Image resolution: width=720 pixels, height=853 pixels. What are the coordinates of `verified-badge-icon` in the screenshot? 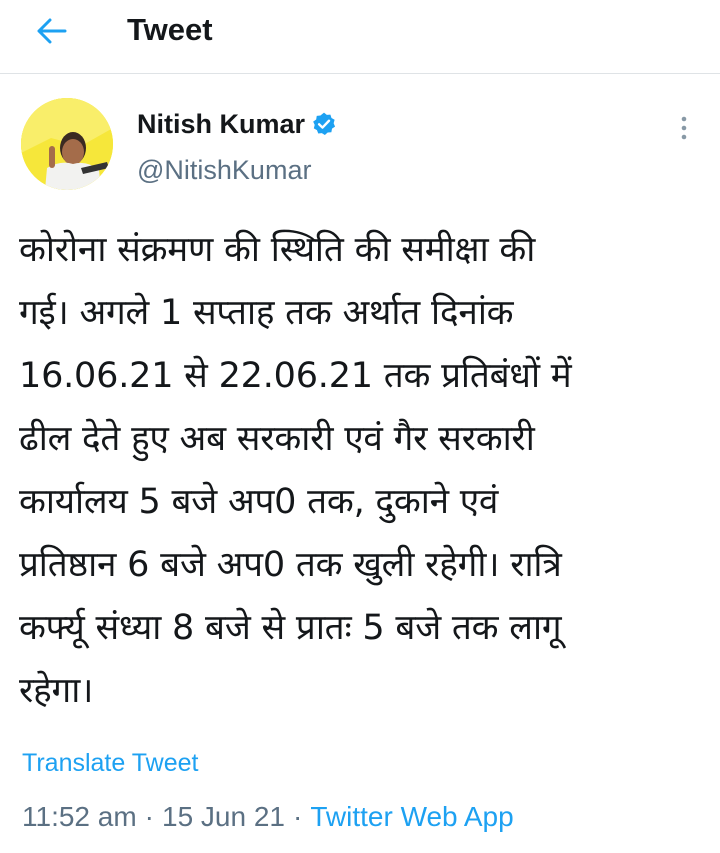 It's located at (324, 124).